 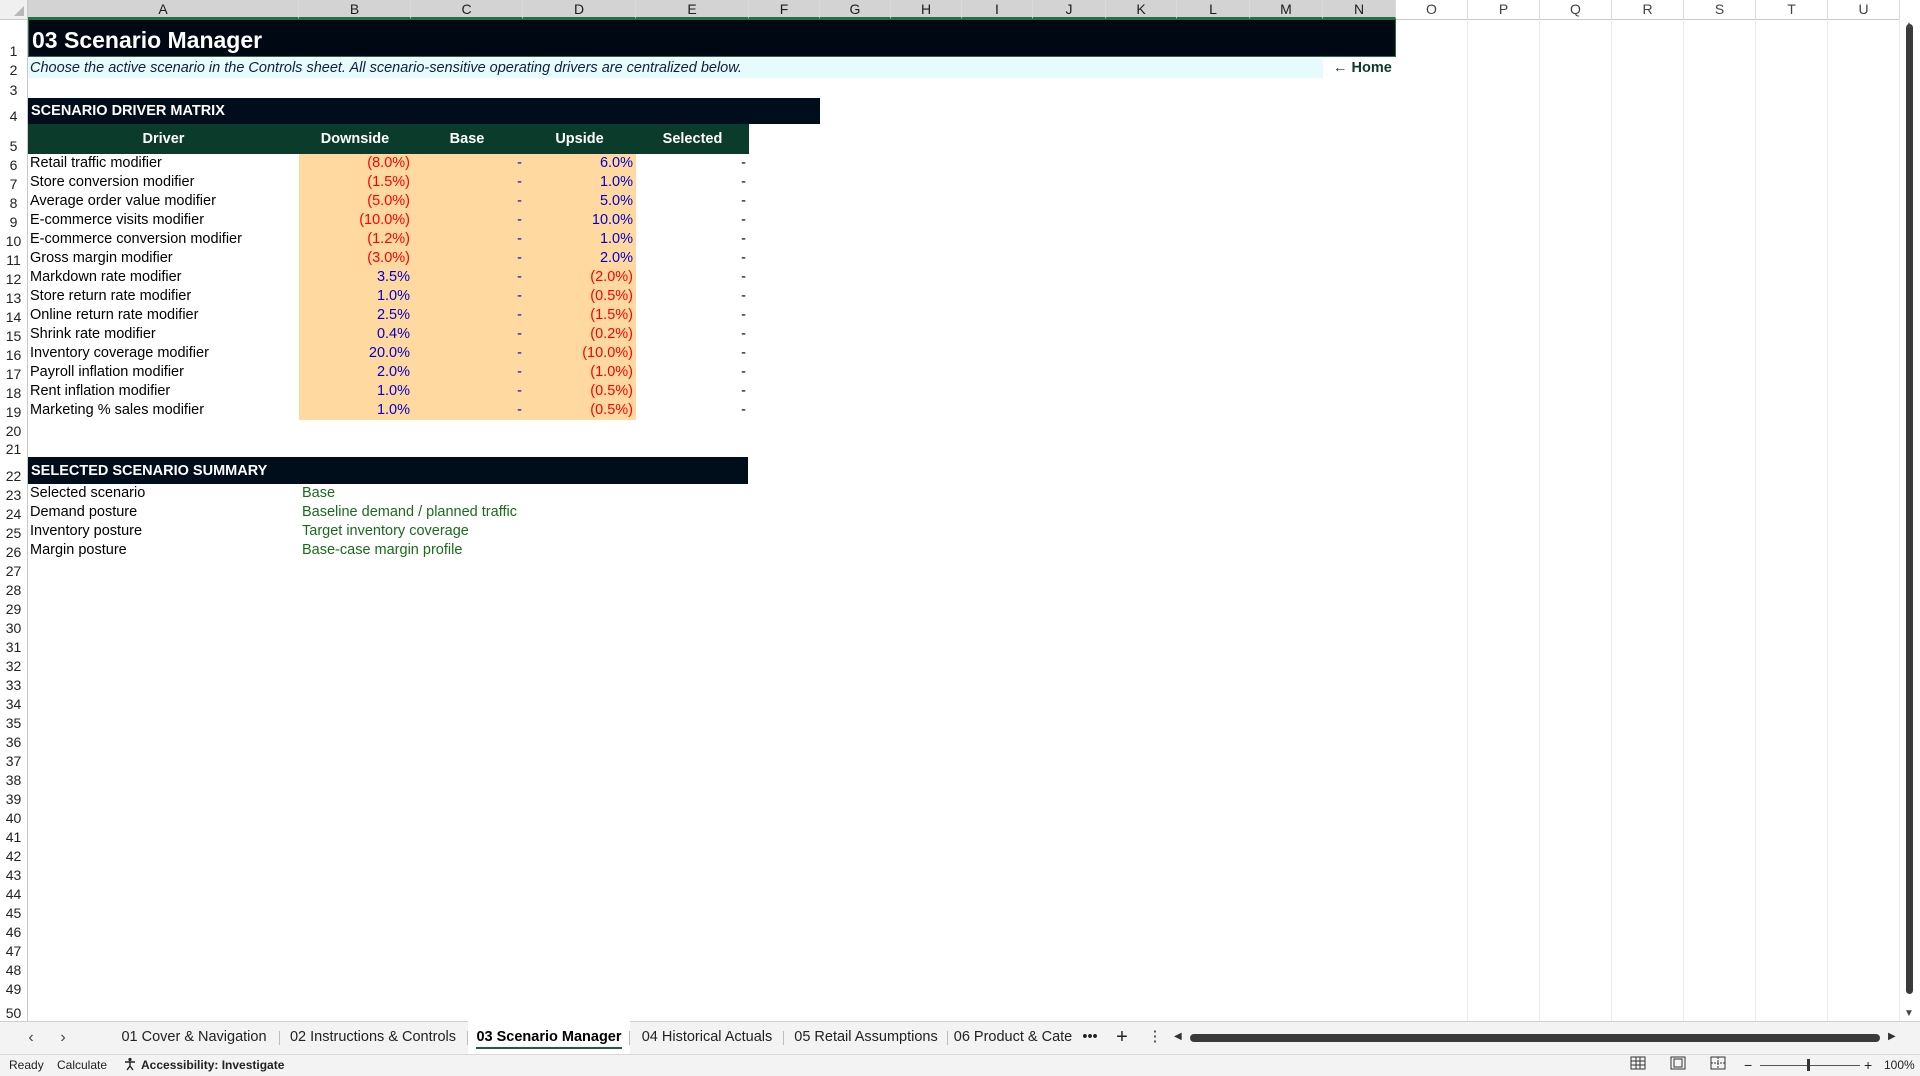 I want to click on downside-cell: (1.5%), so click(x=354, y=182).